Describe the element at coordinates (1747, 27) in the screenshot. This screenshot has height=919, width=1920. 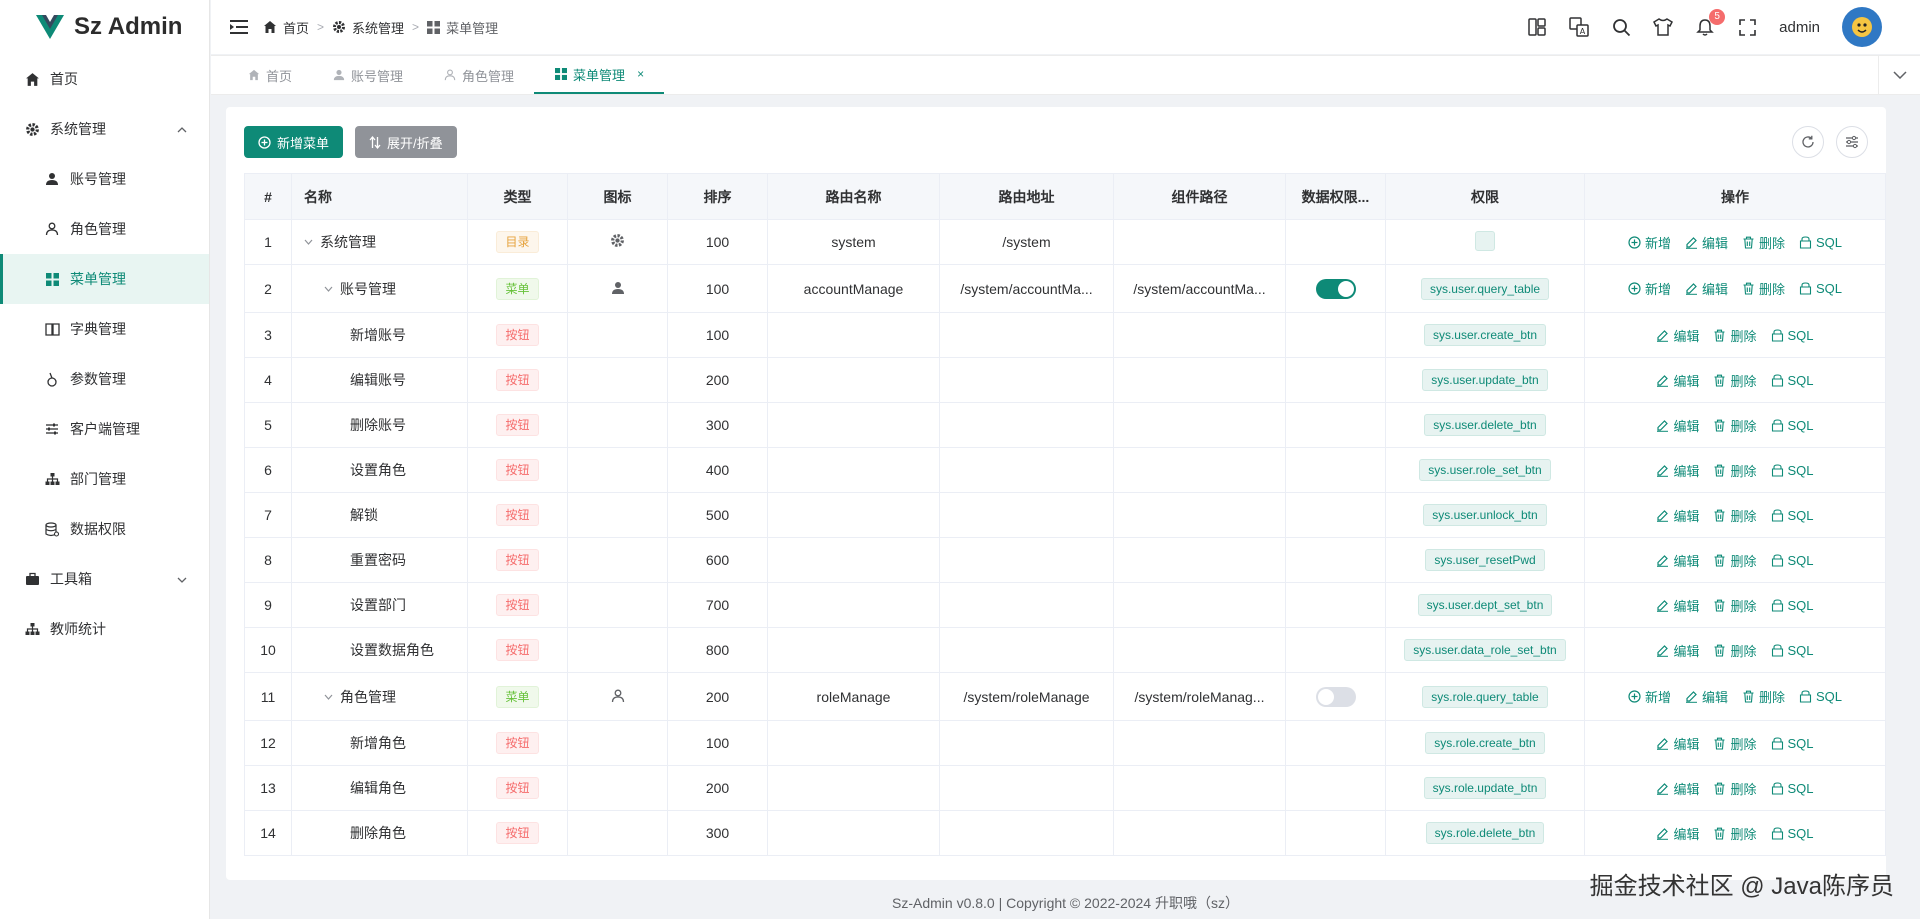
I see `fullscreen-icon` at that location.